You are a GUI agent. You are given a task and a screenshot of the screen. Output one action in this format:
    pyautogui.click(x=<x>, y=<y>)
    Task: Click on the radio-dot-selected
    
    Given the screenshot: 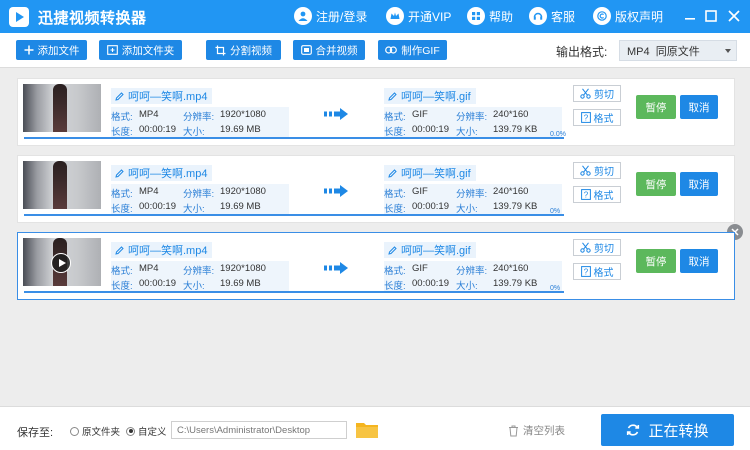 What is the action you would take?
    pyautogui.click(x=130, y=431)
    